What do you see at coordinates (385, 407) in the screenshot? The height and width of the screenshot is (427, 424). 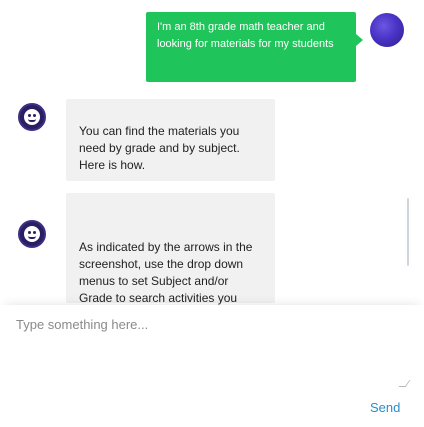 I see `send-button: Send` at bounding box center [385, 407].